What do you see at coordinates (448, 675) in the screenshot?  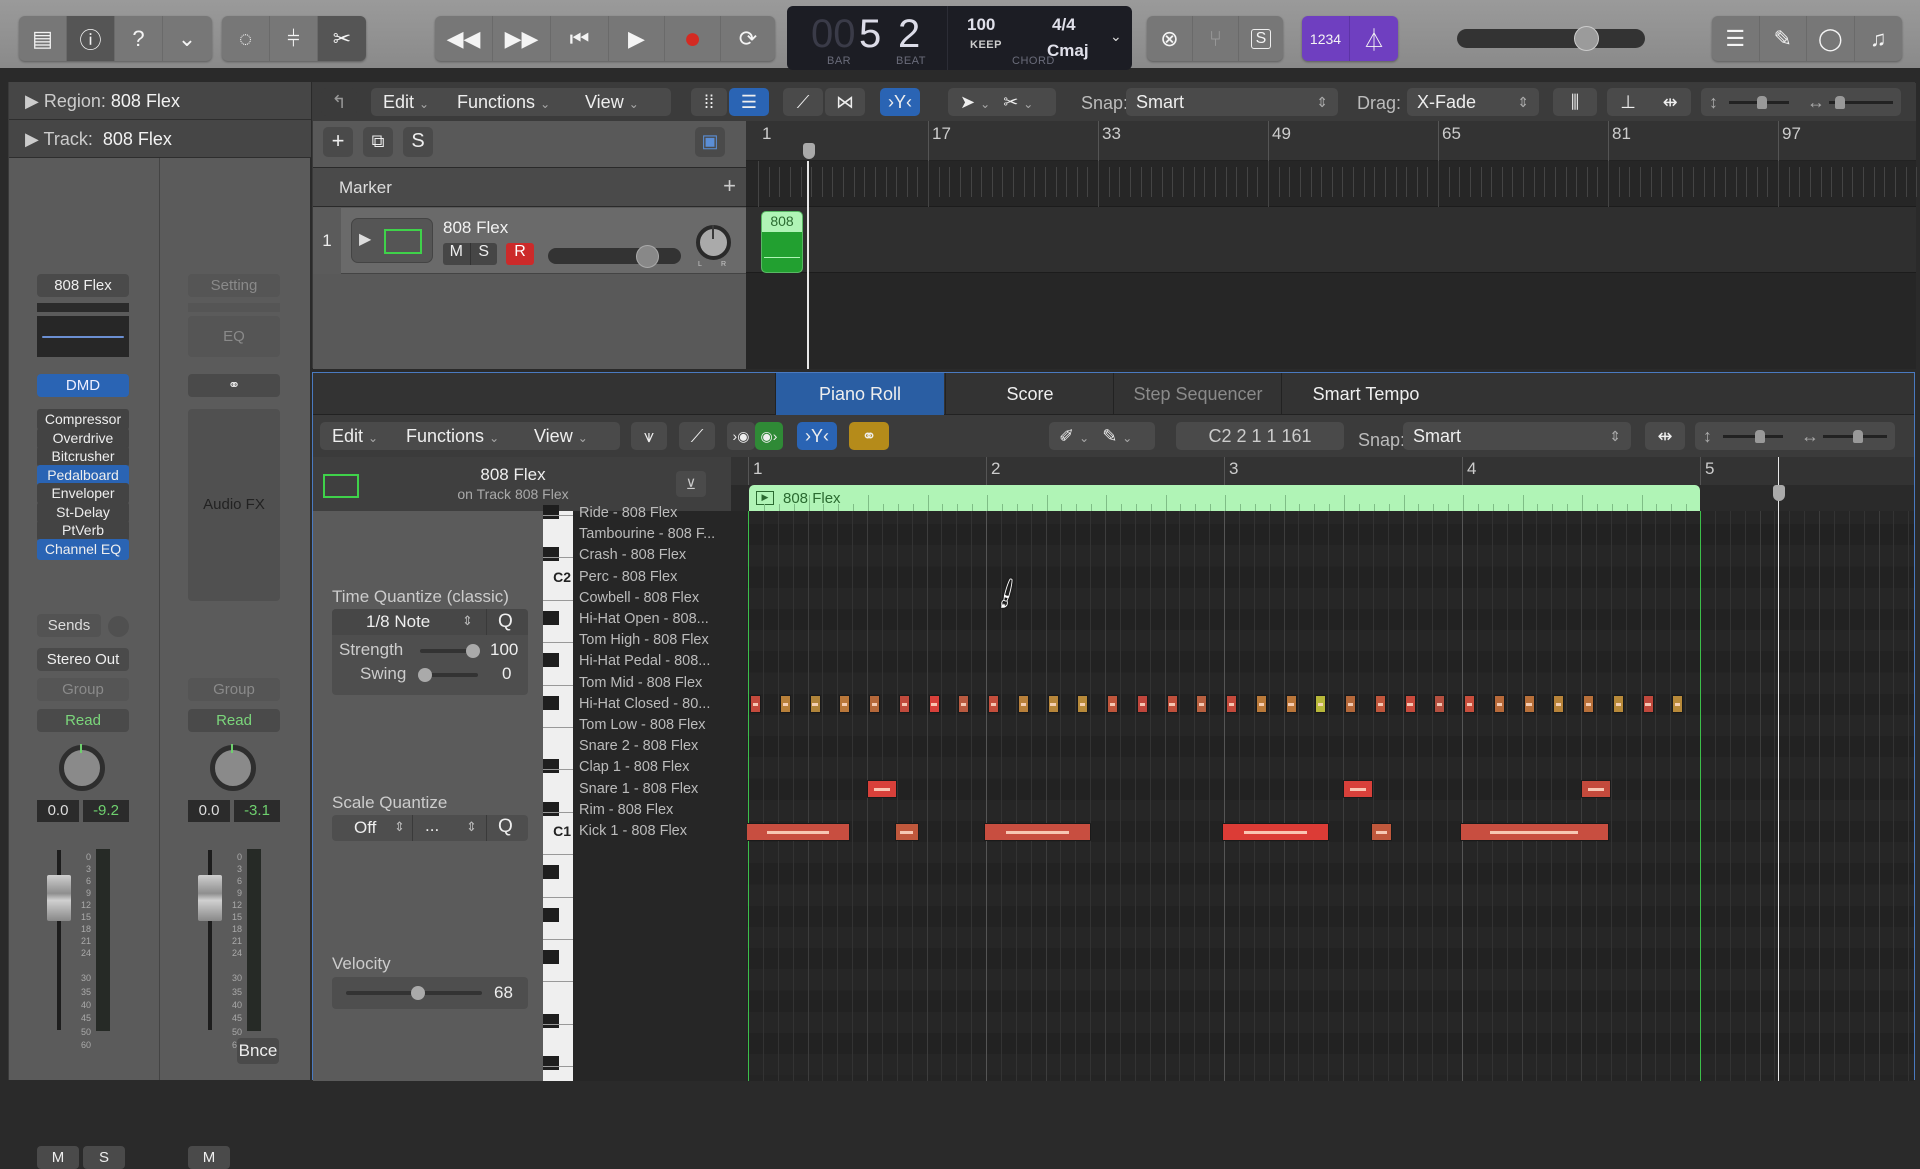 I see `swing-slider` at bounding box center [448, 675].